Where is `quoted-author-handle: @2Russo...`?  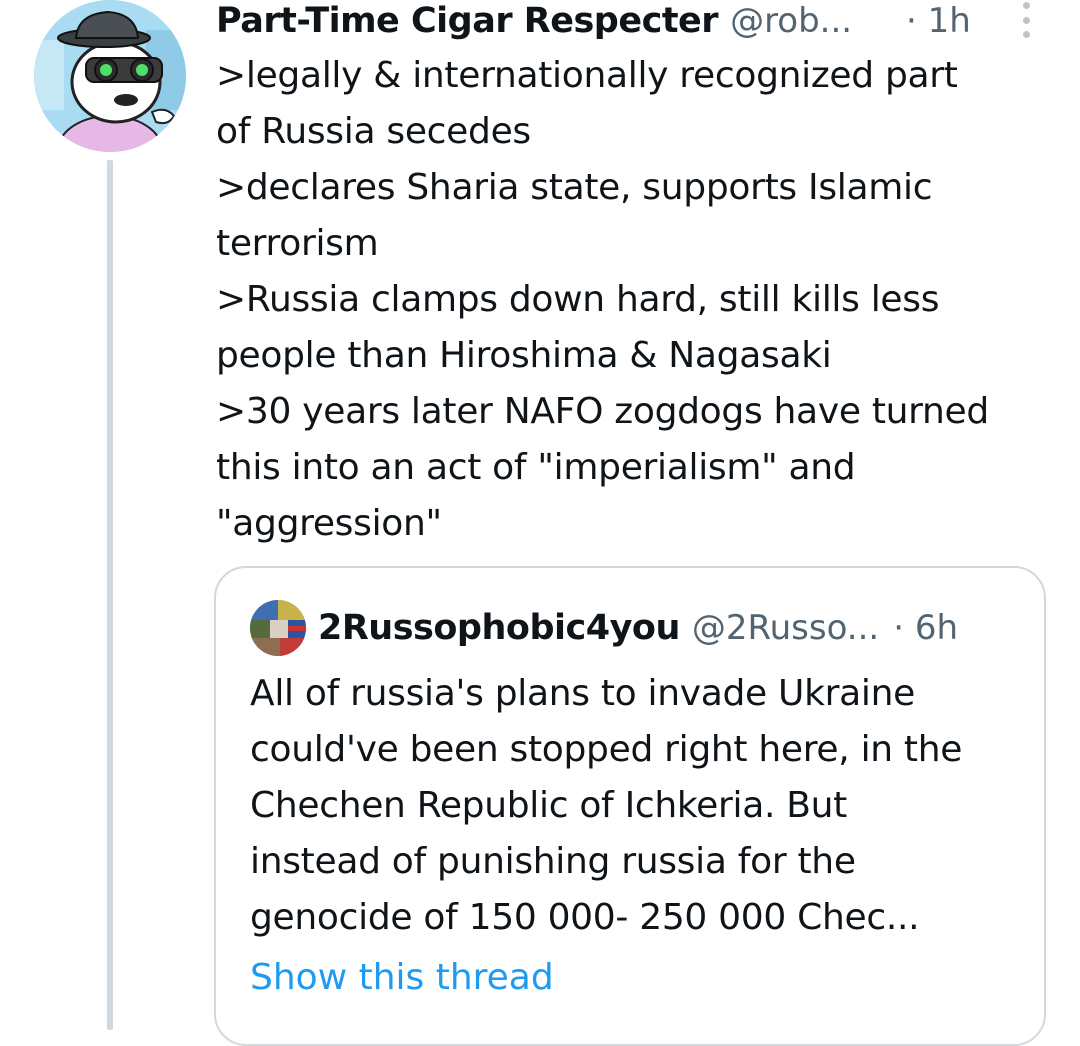 quoted-author-handle: @2Russo... is located at coordinates (785, 628).